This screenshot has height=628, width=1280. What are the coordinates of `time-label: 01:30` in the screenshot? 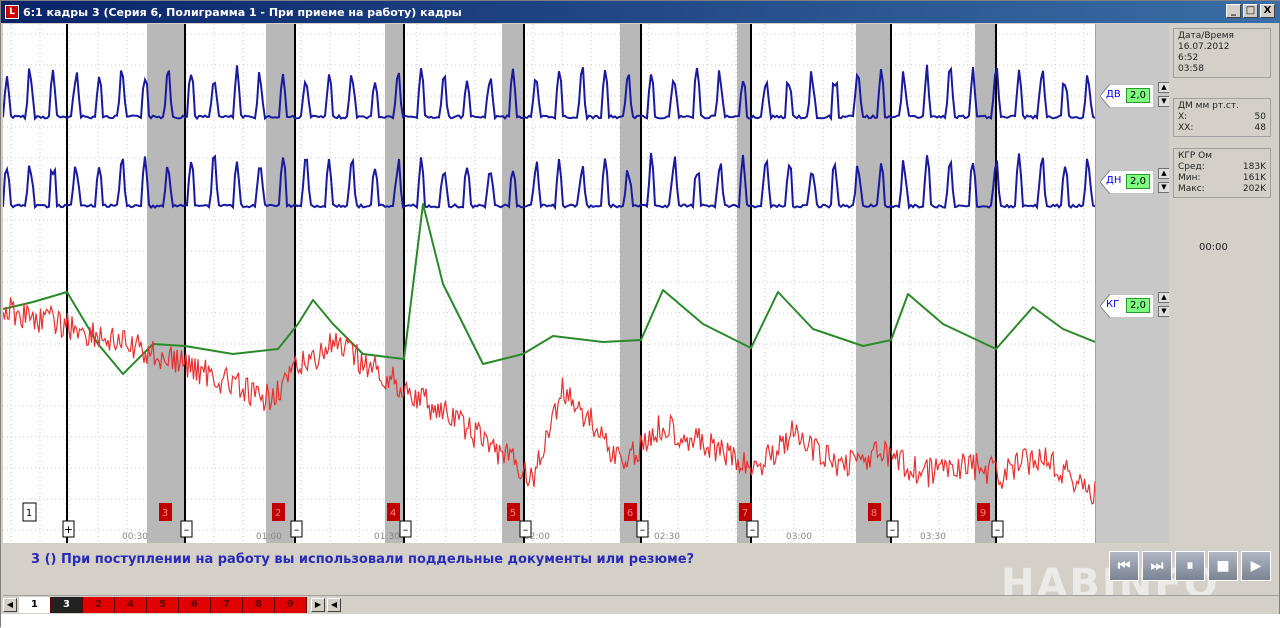 It's located at (387, 537).